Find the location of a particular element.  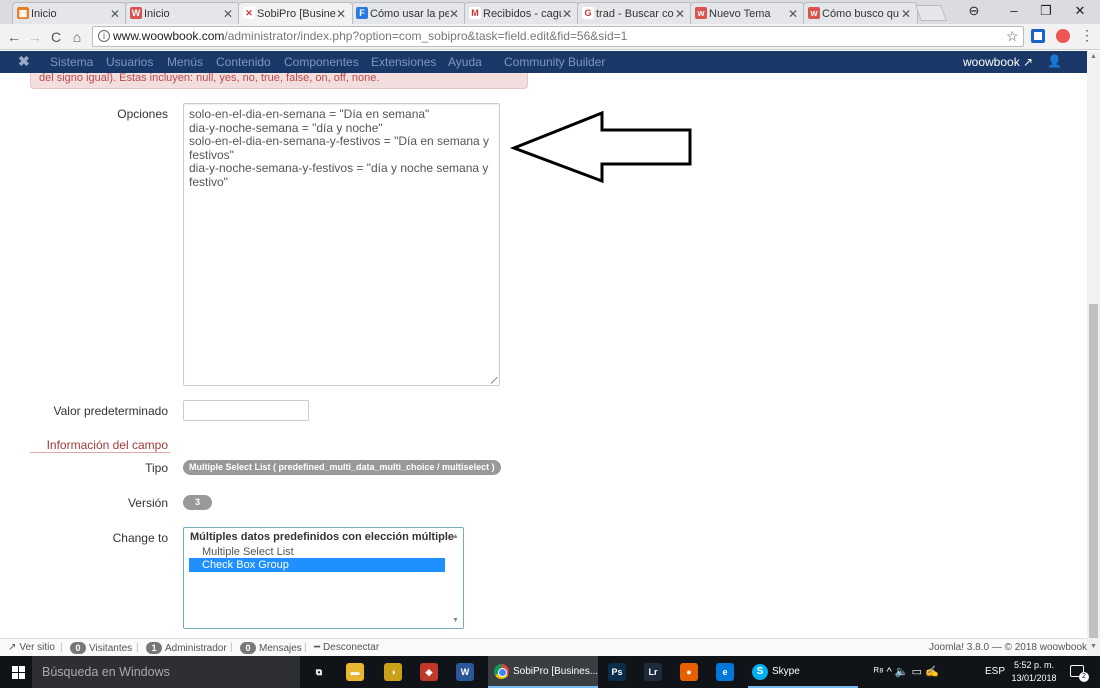

tab-label: SobiPro [Busines is located at coordinates (296, 13).